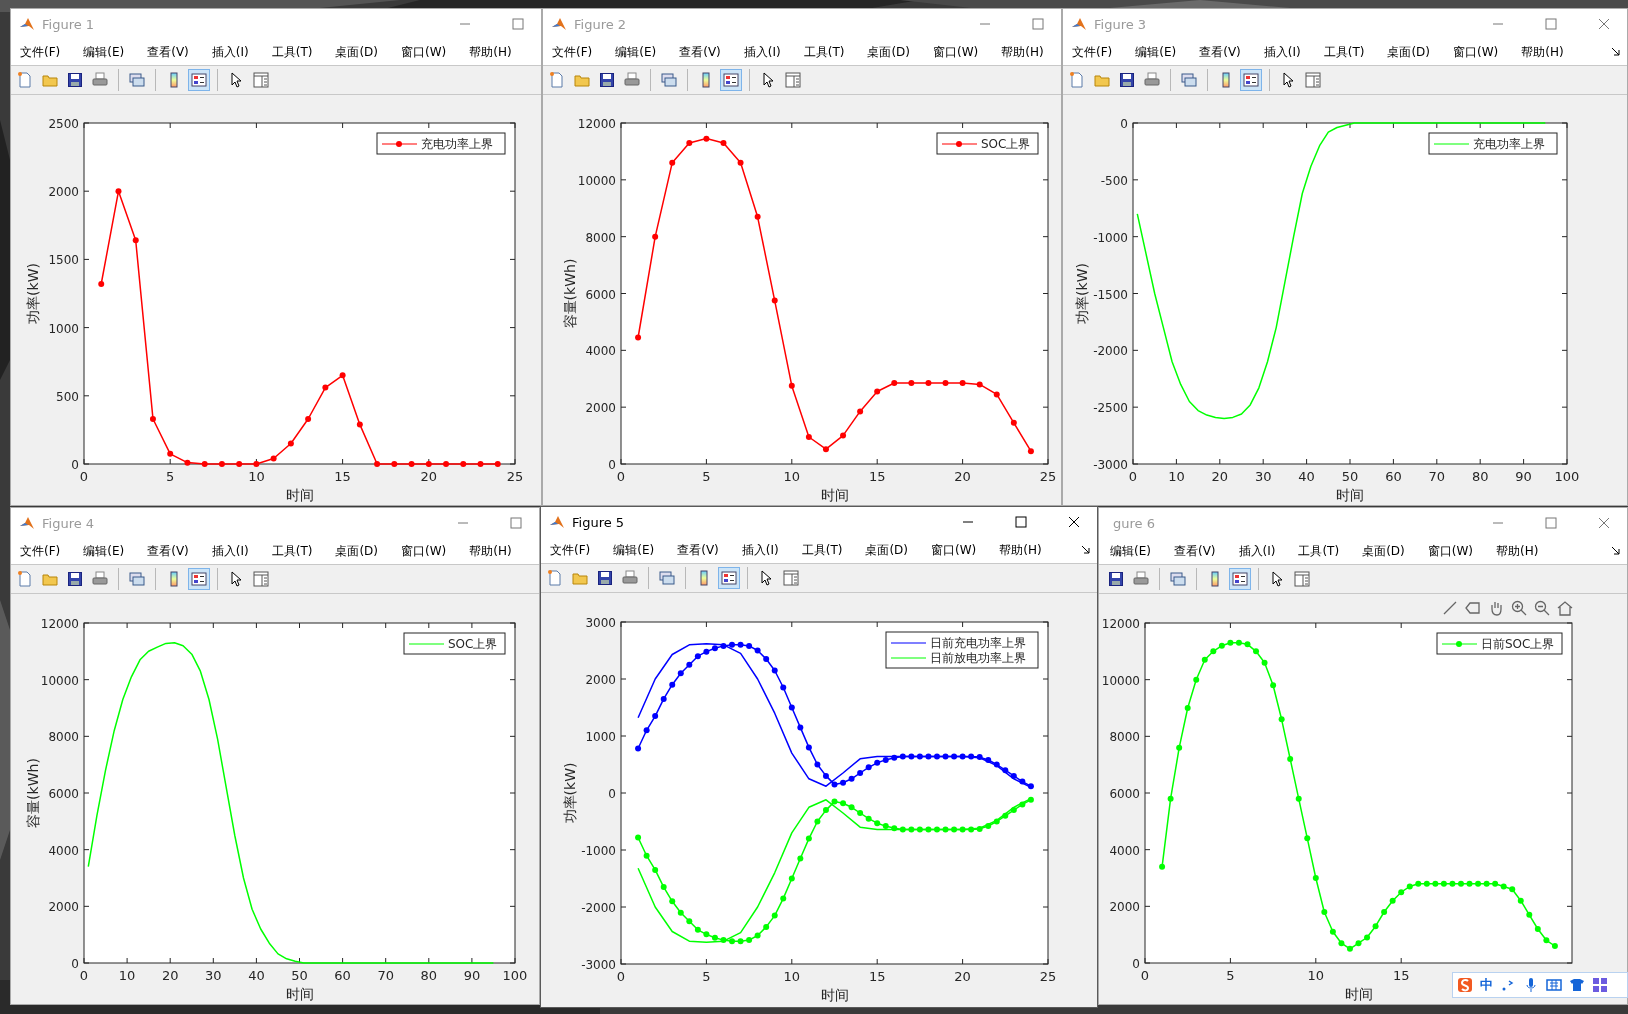 The width and height of the screenshot is (1628, 1014). Describe the element at coordinates (1124, 907) in the screenshot. I see `tick-label: 2000` at that location.